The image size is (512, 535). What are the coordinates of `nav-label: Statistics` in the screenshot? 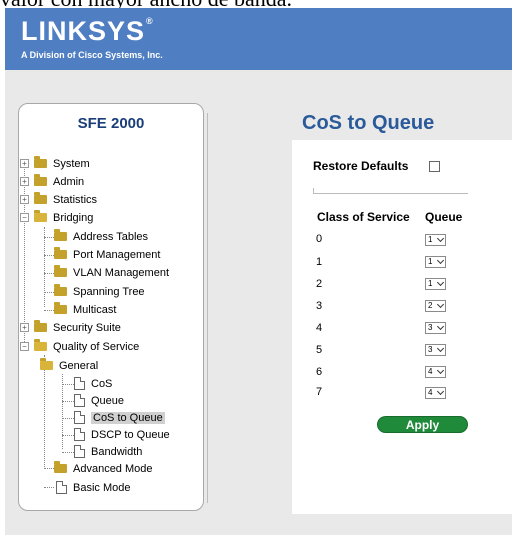 It's located at (75, 199).